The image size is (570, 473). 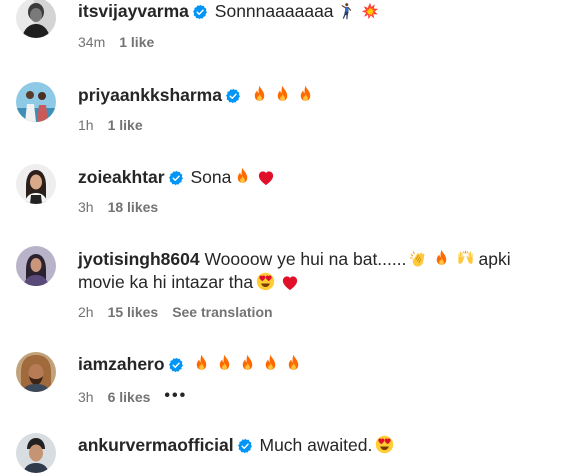 What do you see at coordinates (150, 95) in the screenshot?
I see `comment-username: priyaankksharma` at bounding box center [150, 95].